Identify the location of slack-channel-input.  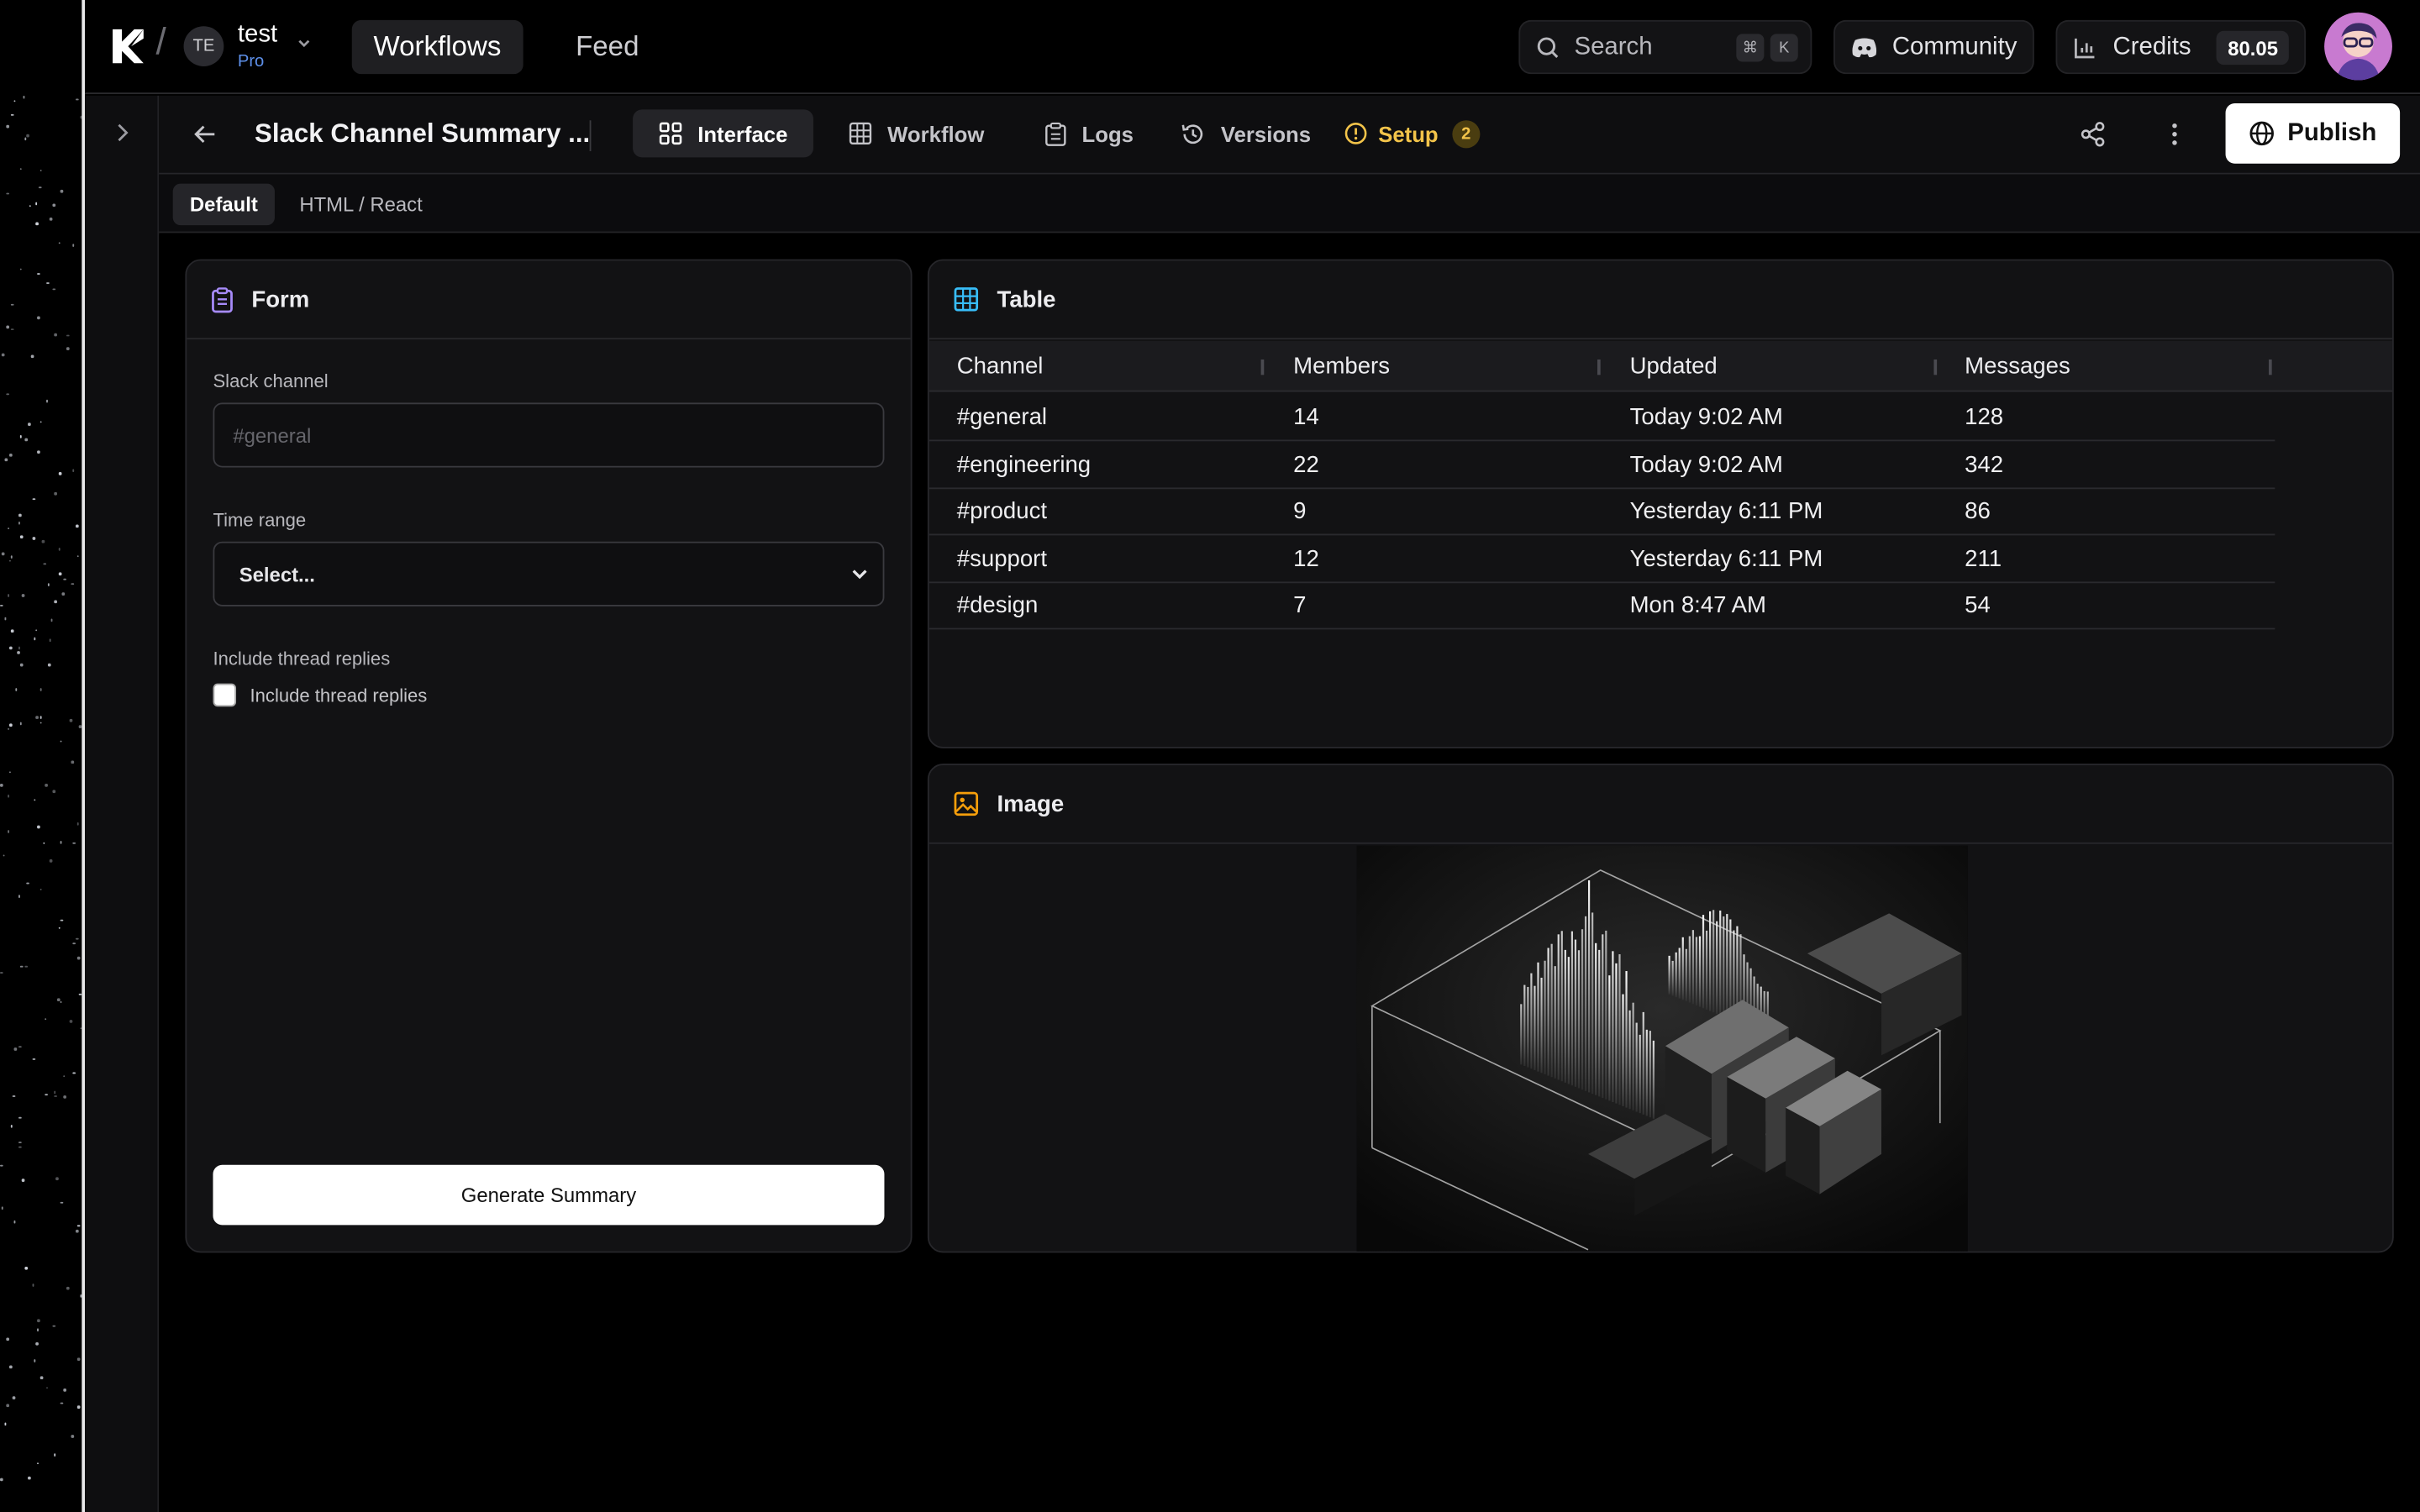
(549, 435).